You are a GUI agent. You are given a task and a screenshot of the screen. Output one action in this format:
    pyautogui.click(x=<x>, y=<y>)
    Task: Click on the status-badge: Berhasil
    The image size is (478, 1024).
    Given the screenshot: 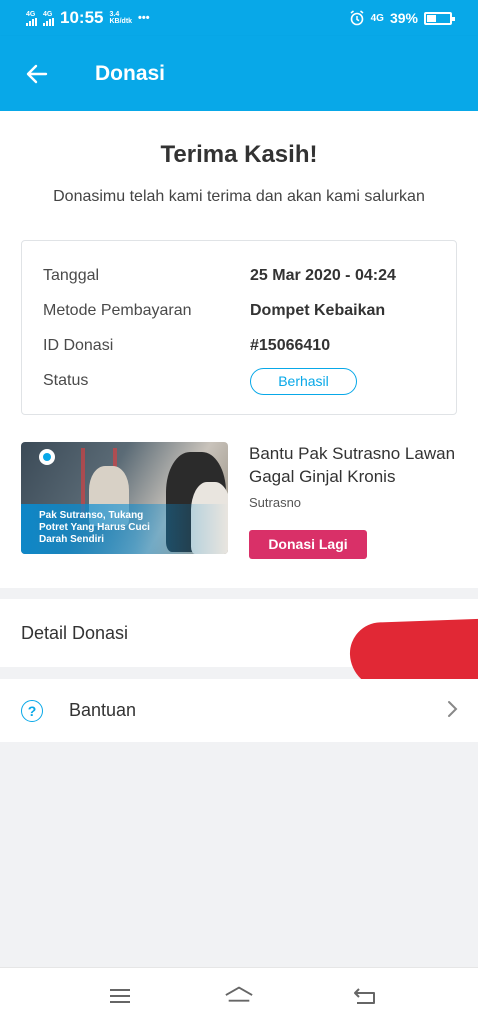 What is the action you would take?
    pyautogui.click(x=303, y=381)
    